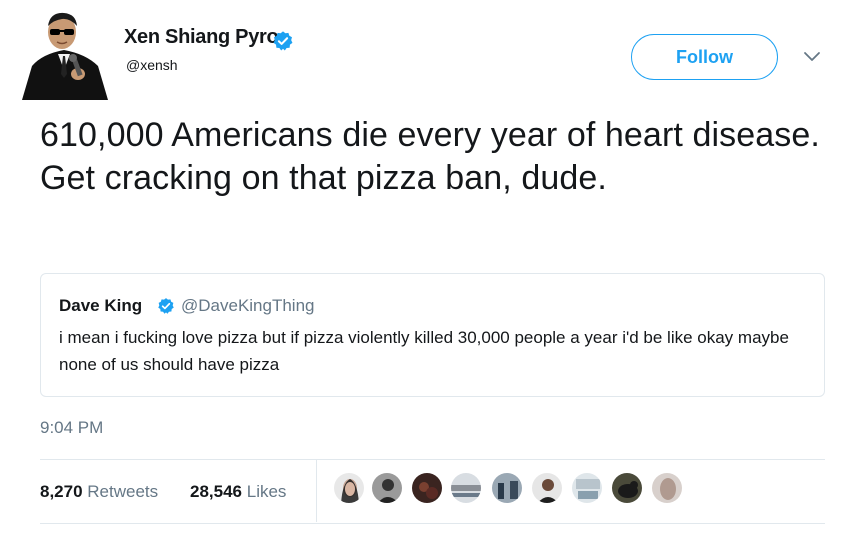 The width and height of the screenshot is (859, 534). What do you see at coordinates (201, 37) in the screenshot?
I see `author-display-name: Xen Shiang Pyro` at bounding box center [201, 37].